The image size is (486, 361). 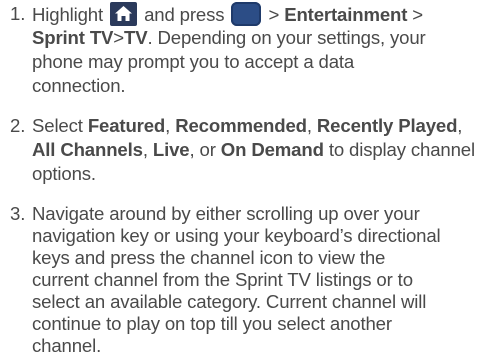 I want to click on menu-path-tv: TV, so click(x=136, y=37).